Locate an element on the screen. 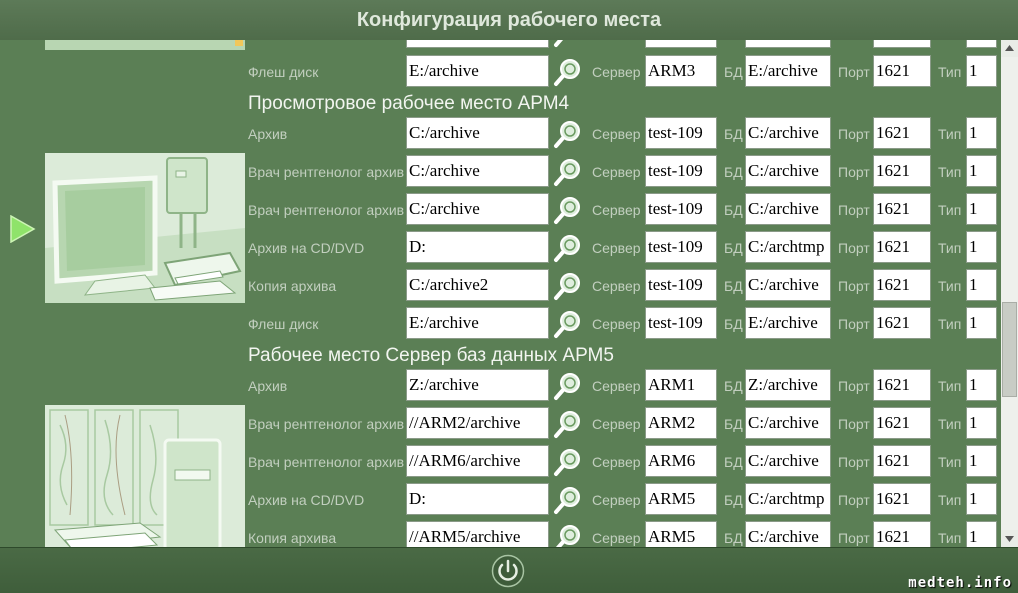 The width and height of the screenshot is (1018, 593). path-field: Z:/archive is located at coordinates (477, 385).